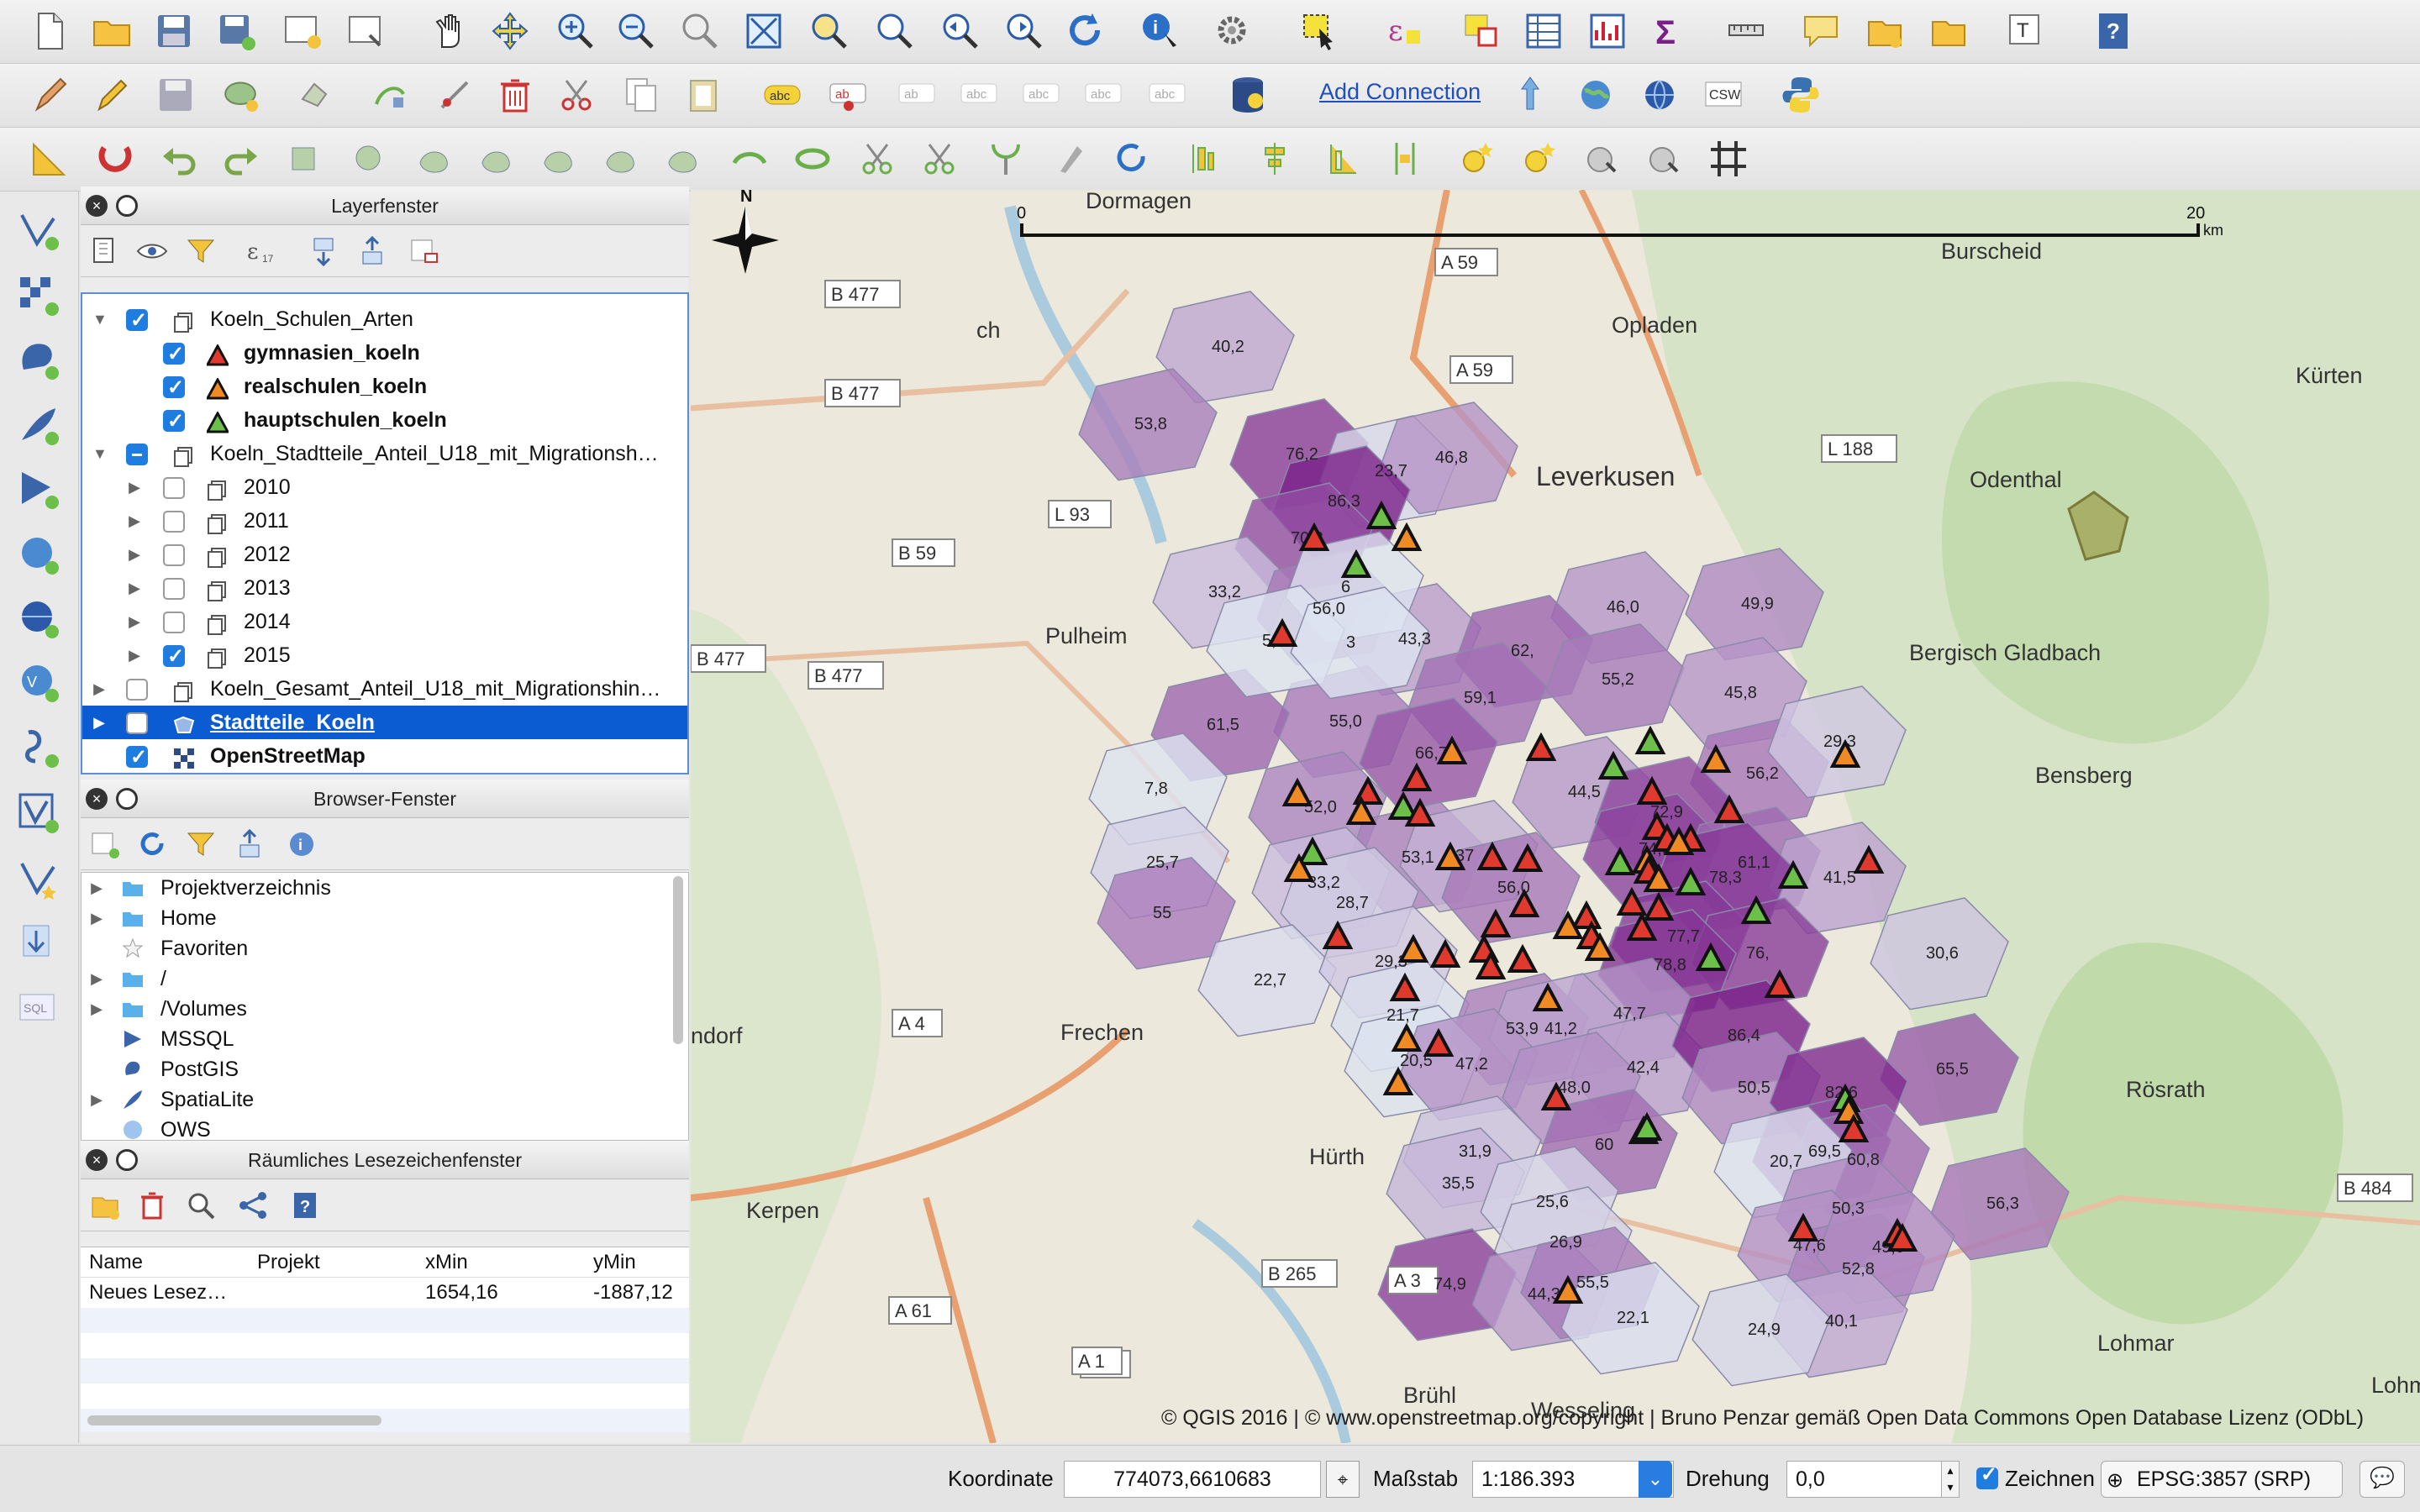 The width and height of the screenshot is (2420, 1512). I want to click on new-project-icon, so click(50, 31).